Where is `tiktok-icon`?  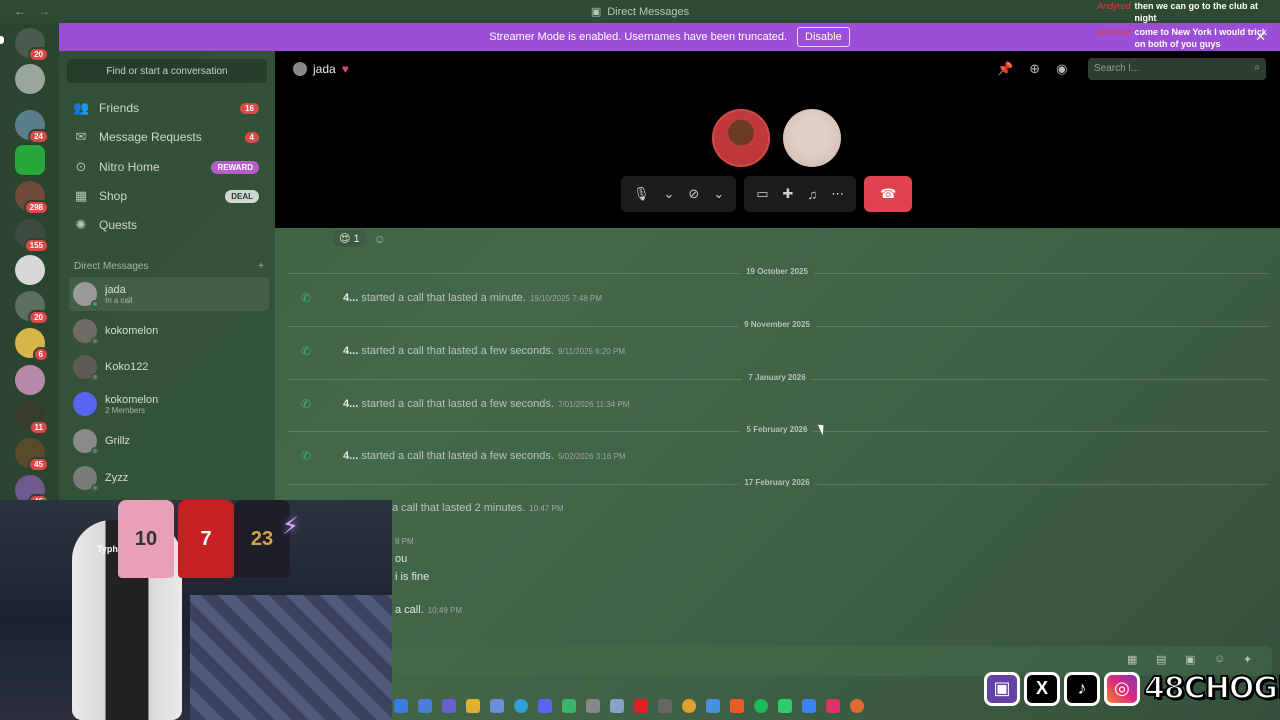 tiktok-icon is located at coordinates (833, 706).